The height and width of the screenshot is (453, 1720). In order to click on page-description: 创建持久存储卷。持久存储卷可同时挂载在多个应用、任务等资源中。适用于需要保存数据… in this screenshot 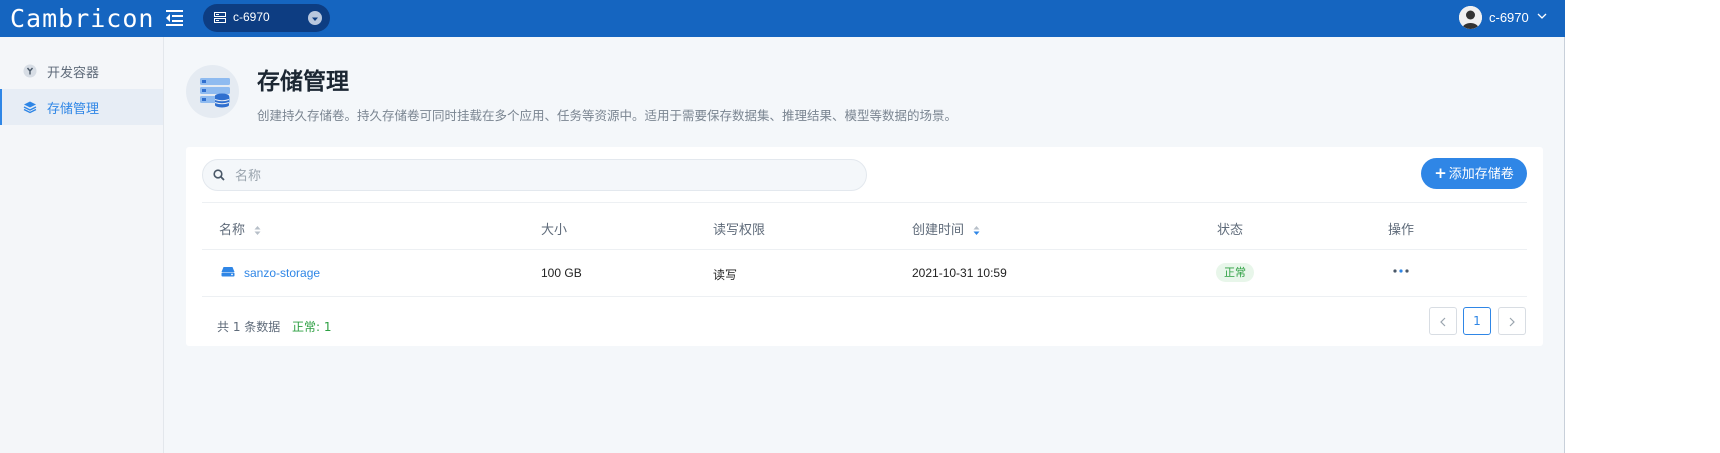, I will do `click(607, 115)`.